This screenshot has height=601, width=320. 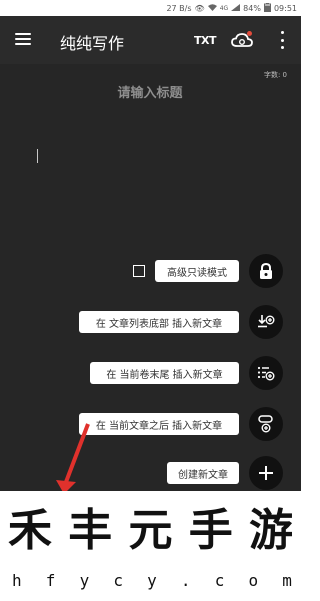 I want to click on lock-button, so click(x=266, y=271).